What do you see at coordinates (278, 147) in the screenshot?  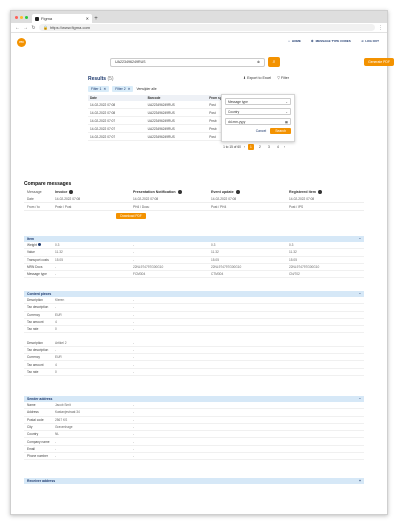 I see `page-4-button: 4` at bounding box center [278, 147].